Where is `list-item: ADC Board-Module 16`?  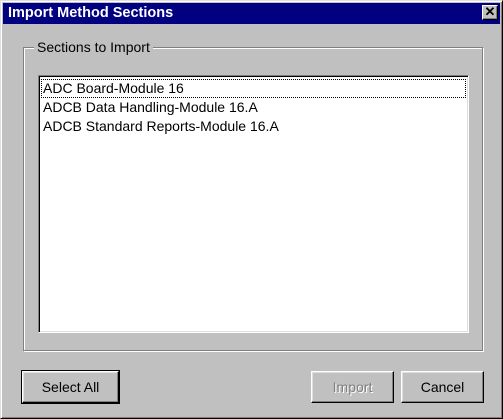 list-item: ADC Board-Module 16 is located at coordinates (253, 88).